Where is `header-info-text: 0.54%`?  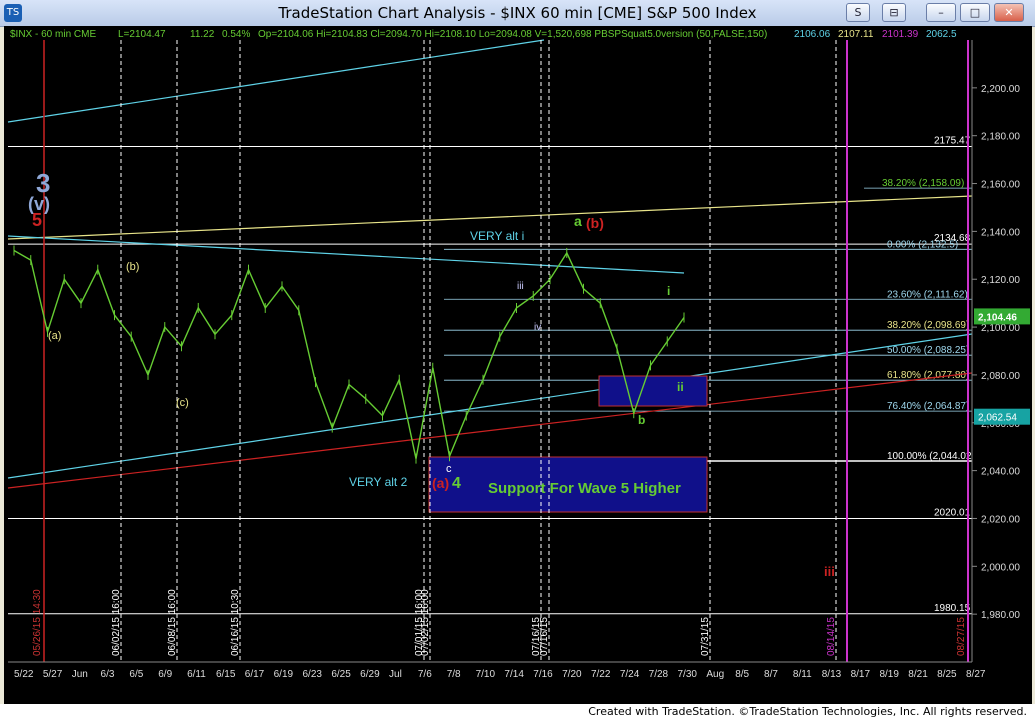
header-info-text: 0.54% is located at coordinates (236, 34).